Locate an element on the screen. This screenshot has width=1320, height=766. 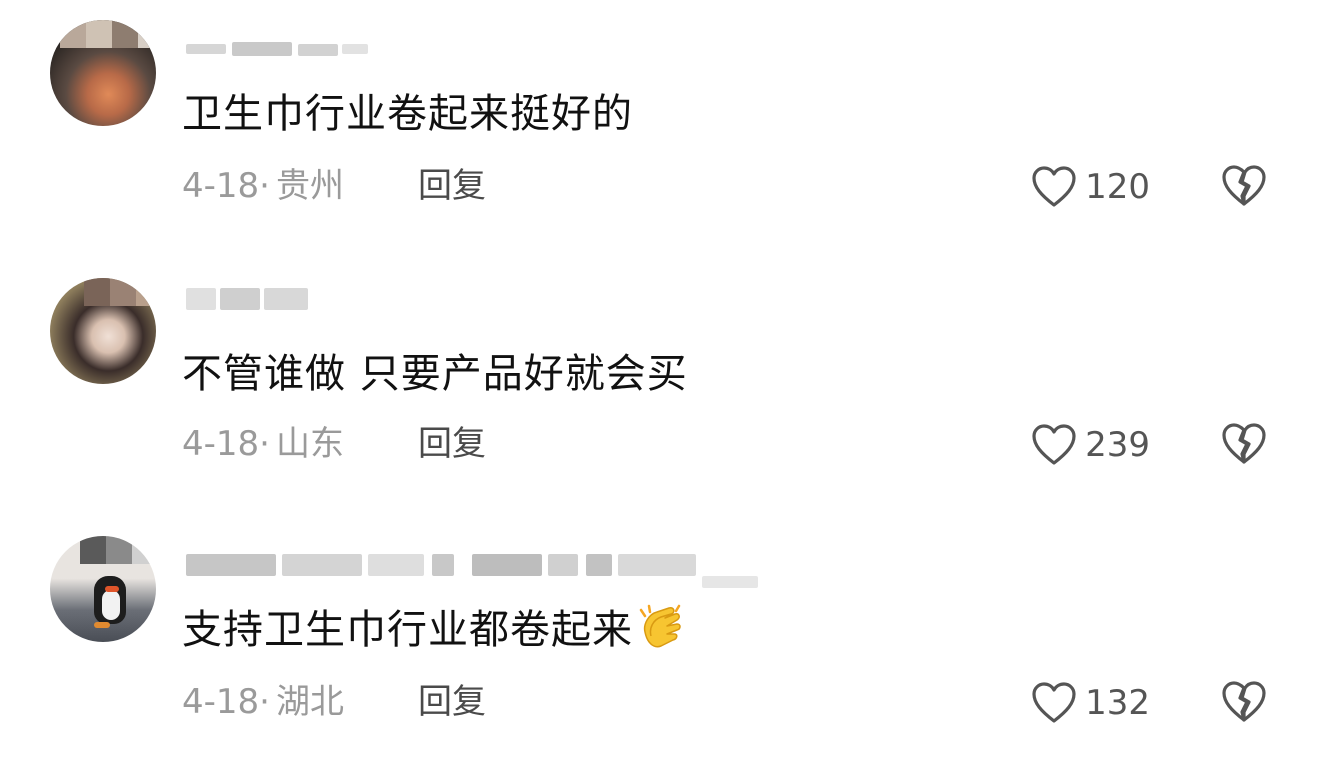
comment-text: 卫生巾行业卷起来挺好的 is located at coordinates (407, 114).